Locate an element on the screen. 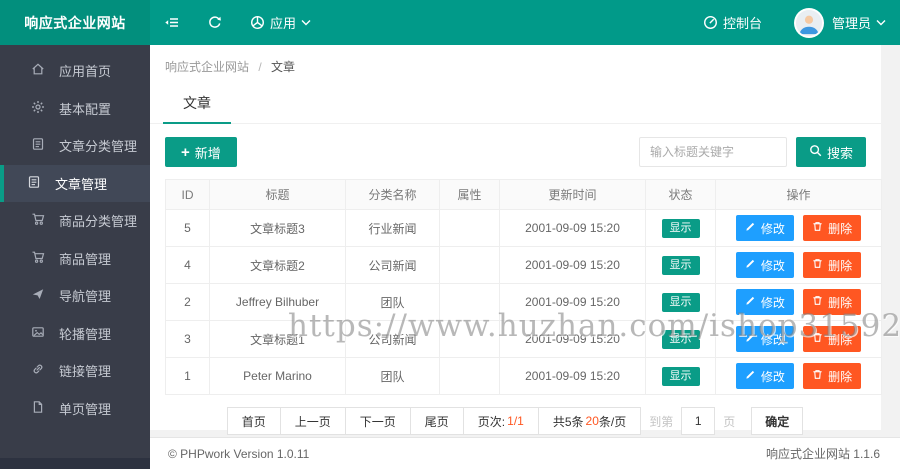  cell-title: Jeffrey Bilhuber is located at coordinates (277, 302).